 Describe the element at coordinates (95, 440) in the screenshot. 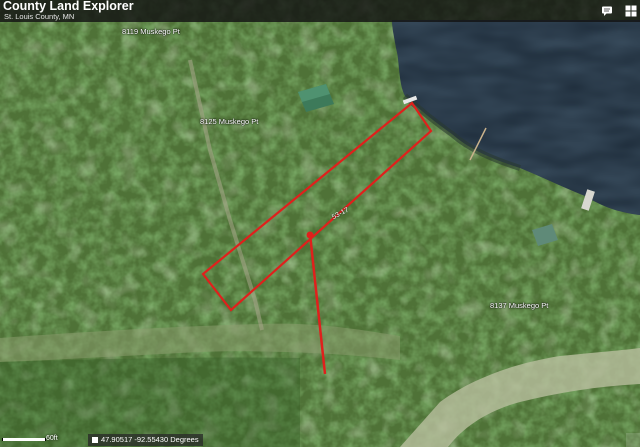

I see `location-marker-icon` at that location.